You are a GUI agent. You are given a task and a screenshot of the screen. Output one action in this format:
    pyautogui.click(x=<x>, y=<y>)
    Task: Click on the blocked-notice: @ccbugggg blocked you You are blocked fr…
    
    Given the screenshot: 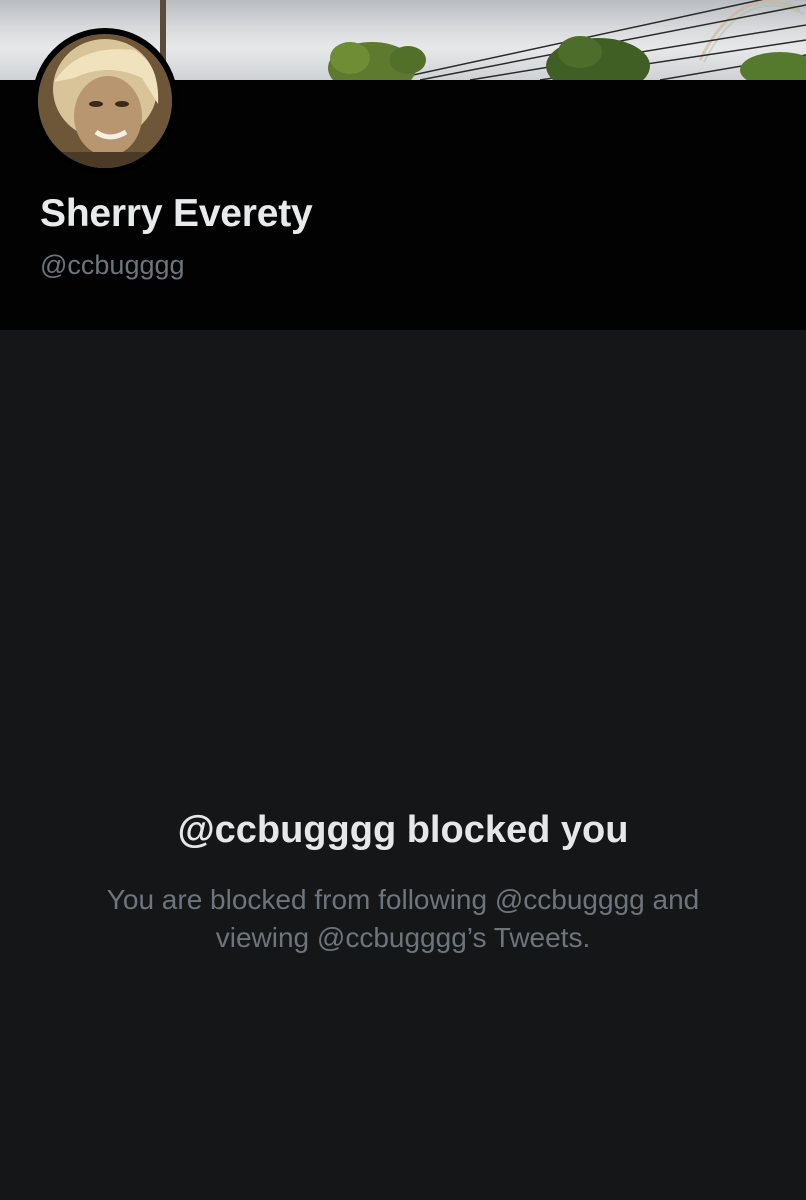 What is the action you would take?
    pyautogui.click(x=403, y=881)
    